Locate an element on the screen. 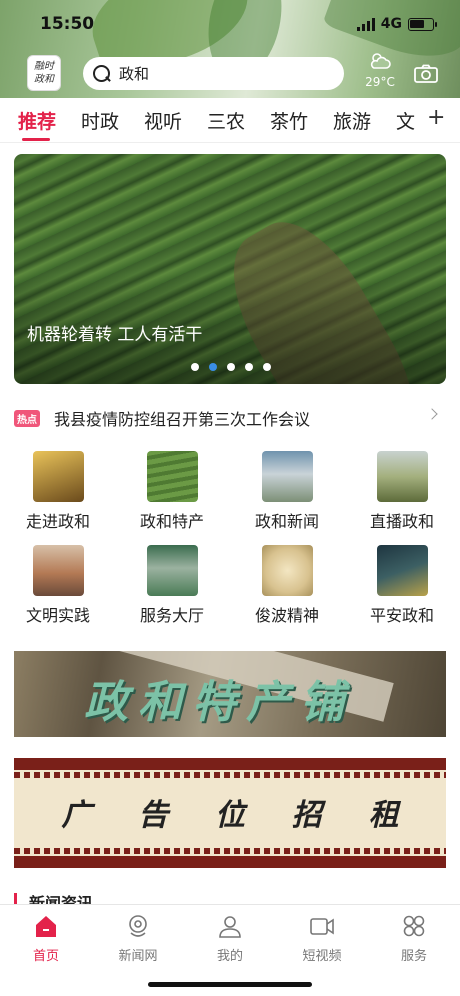 This screenshot has width=460, height=996. nav-home: 首页 is located at coordinates (46, 938).